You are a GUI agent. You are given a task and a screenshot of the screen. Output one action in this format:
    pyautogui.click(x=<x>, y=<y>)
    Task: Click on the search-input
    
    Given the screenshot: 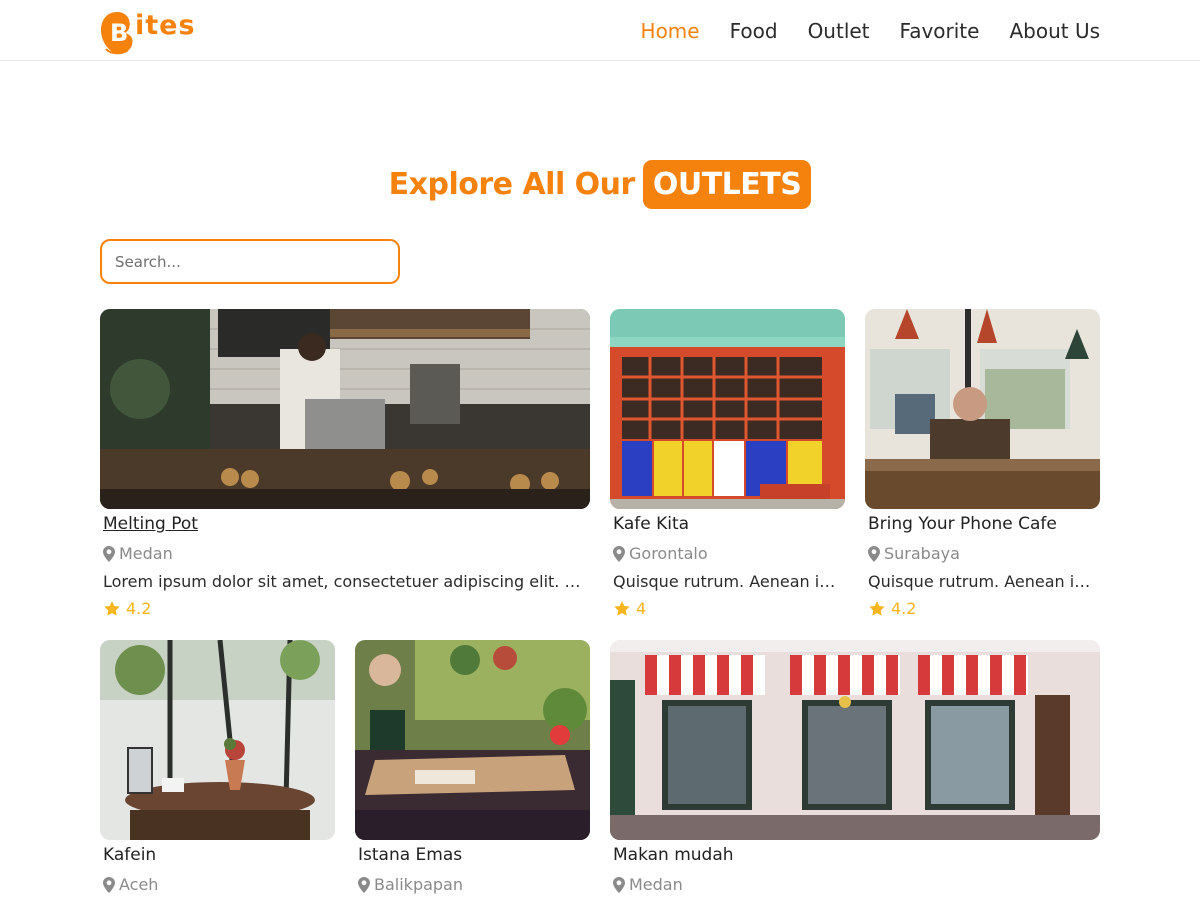 What is the action you would take?
    pyautogui.click(x=250, y=261)
    